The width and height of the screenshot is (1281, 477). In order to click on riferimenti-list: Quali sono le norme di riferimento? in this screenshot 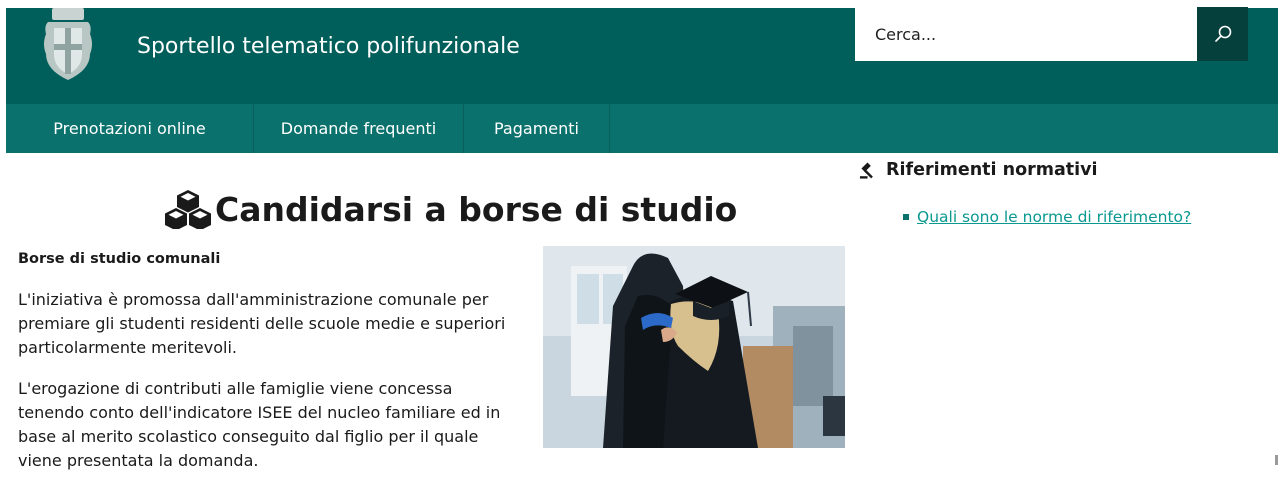, I will do `click(1047, 217)`.